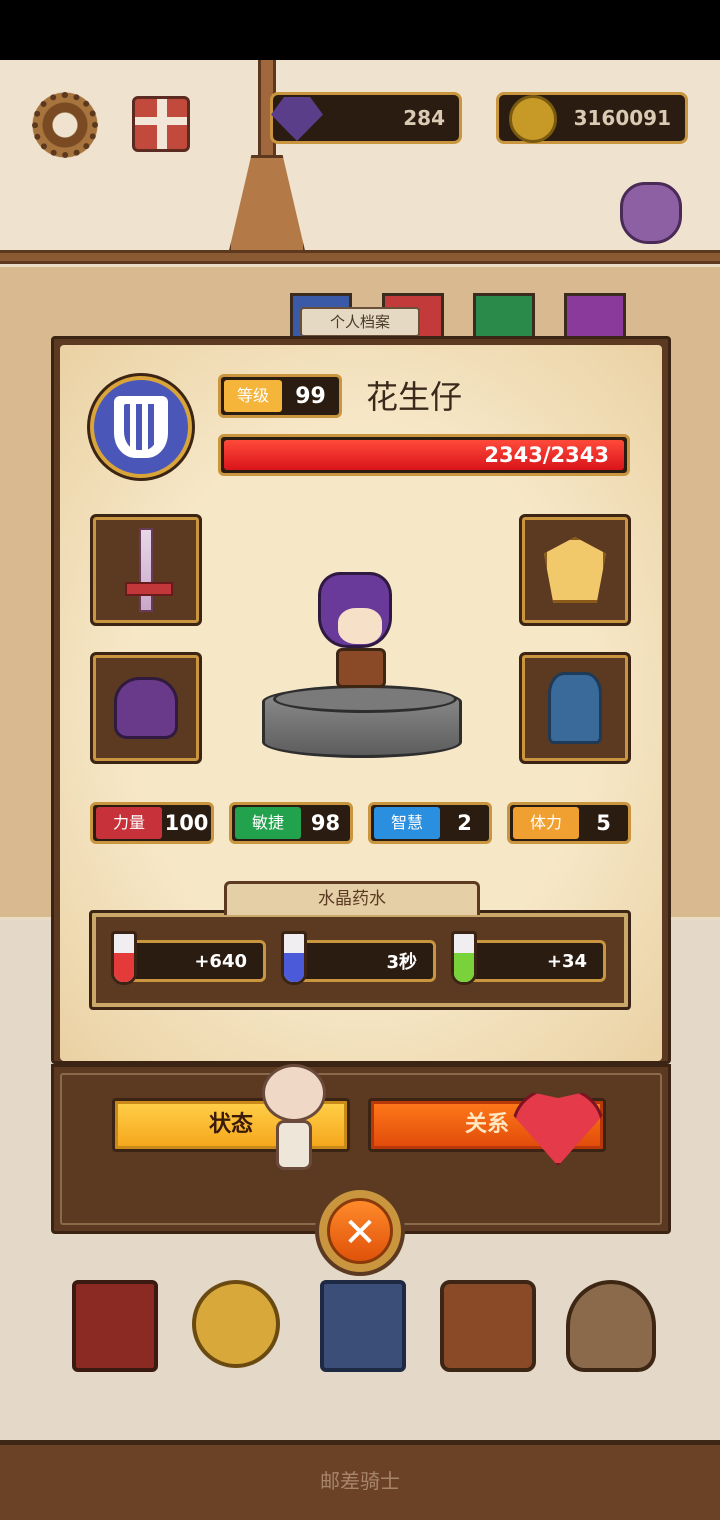  I want to click on status-bar, so click(360, 30).